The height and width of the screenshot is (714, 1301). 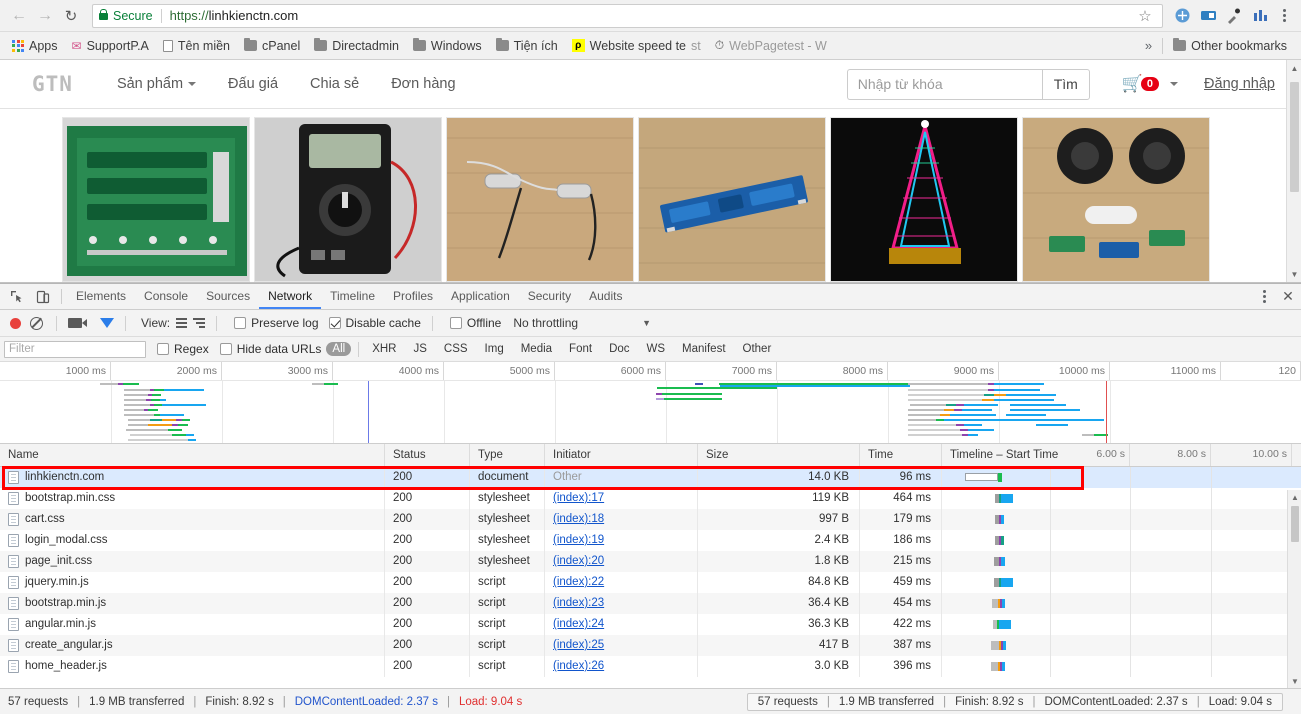 I want to click on analytics-icon, so click(x=1260, y=16).